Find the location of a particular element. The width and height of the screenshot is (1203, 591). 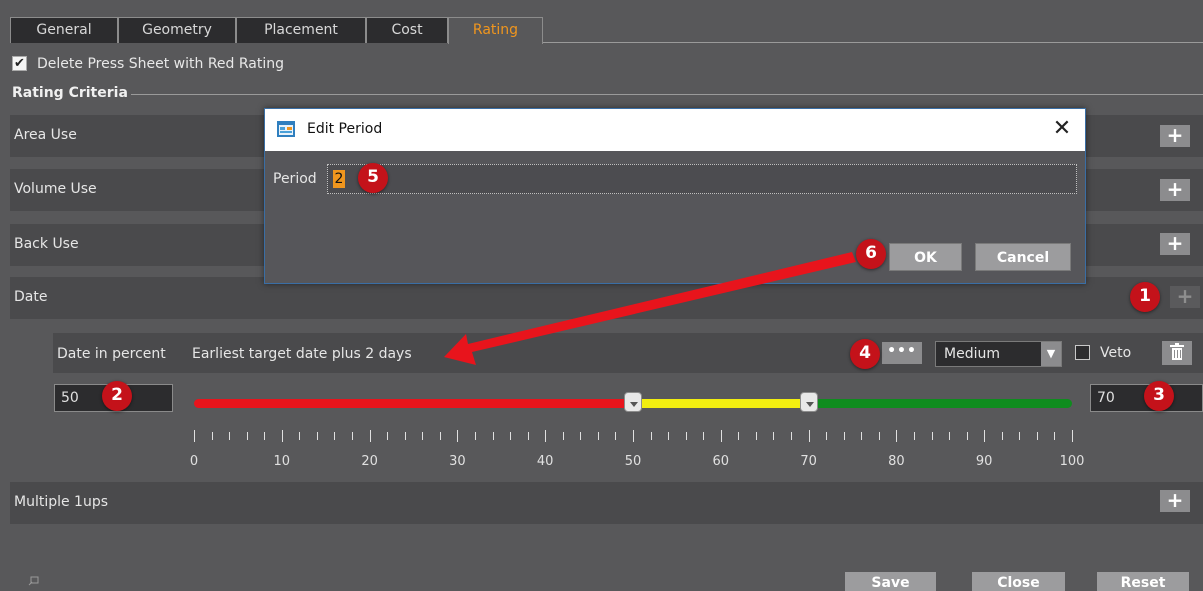

tab-cost: Cost is located at coordinates (407, 30).